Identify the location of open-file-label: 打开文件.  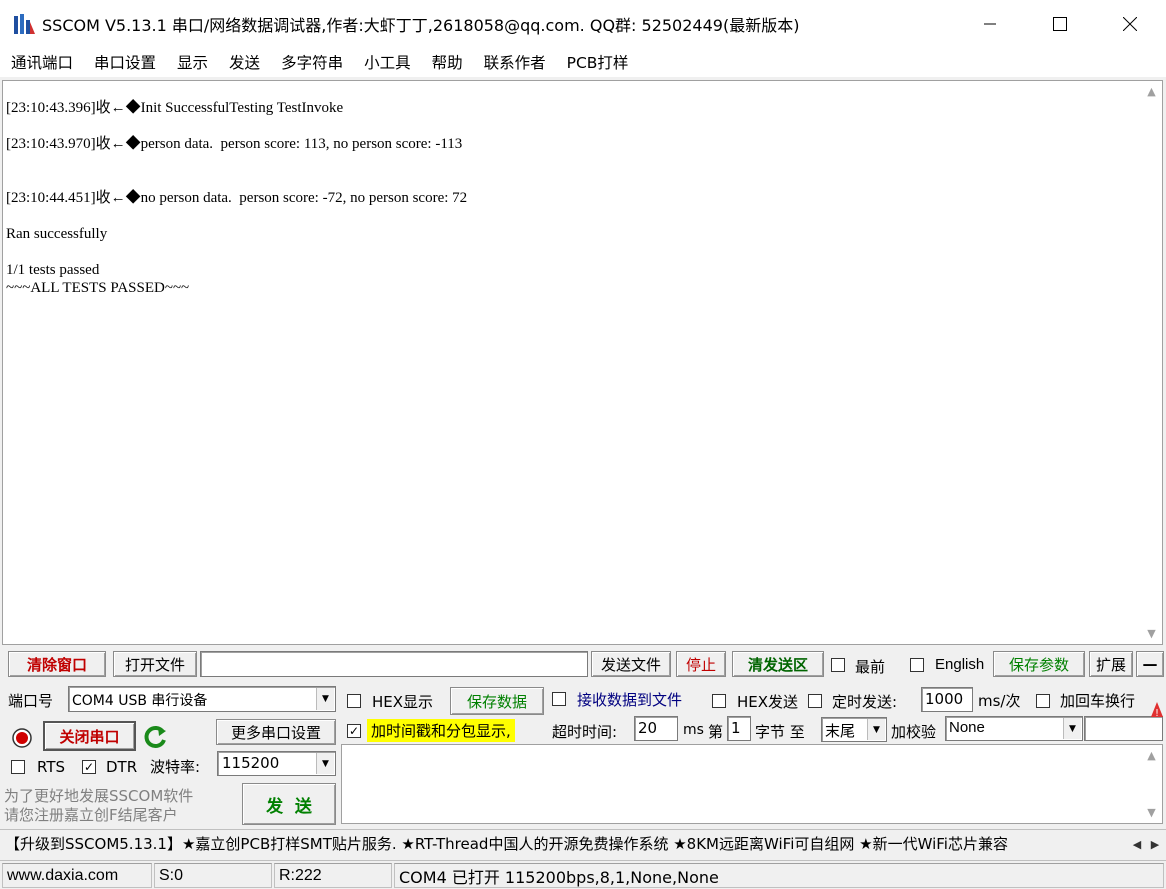
(154, 664).